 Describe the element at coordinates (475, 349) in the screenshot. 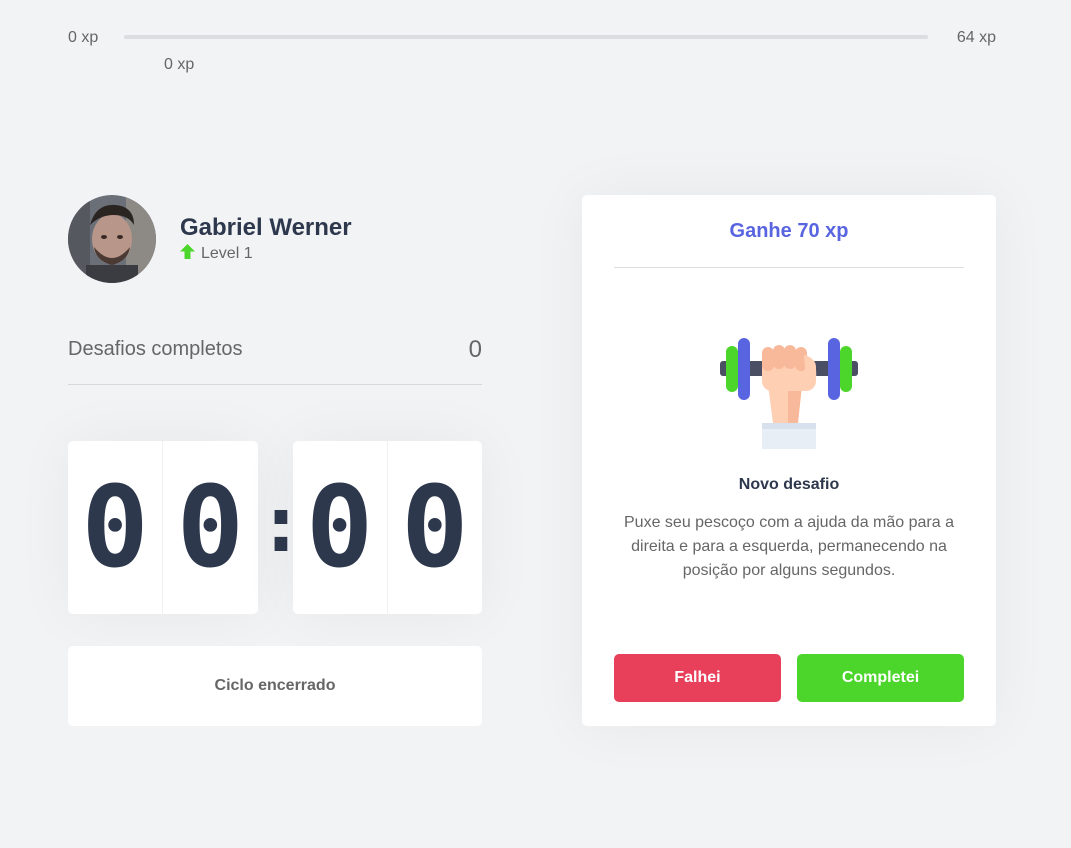

I see `completed-challenges-count: 0` at that location.